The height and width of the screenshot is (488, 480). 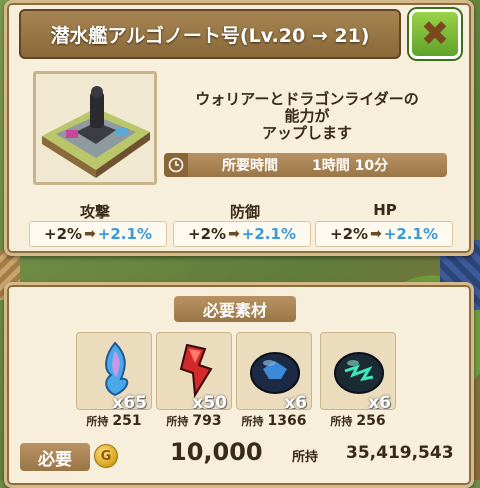 I want to click on material-slot-2: x50, so click(x=194, y=372).